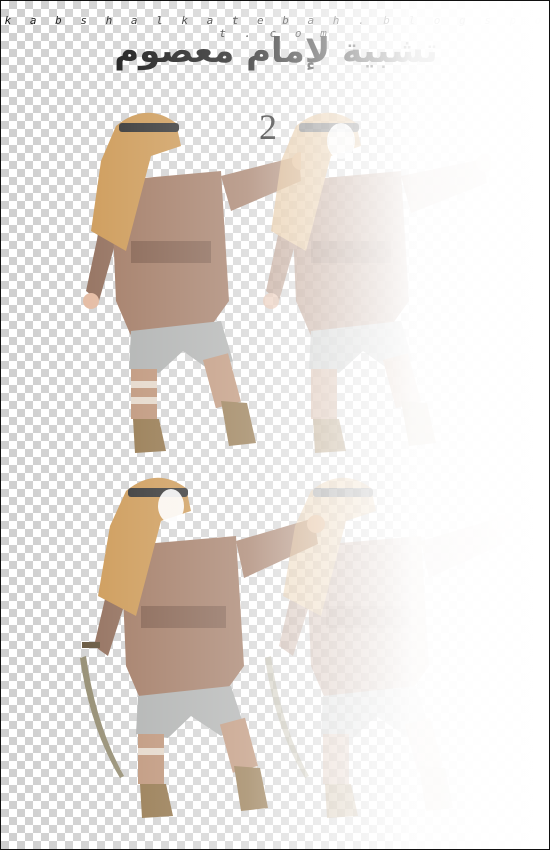 This screenshot has height=850, width=550. What do you see at coordinates (276, 51) in the screenshot?
I see `page-title: تشبية لإمام معصوم` at bounding box center [276, 51].